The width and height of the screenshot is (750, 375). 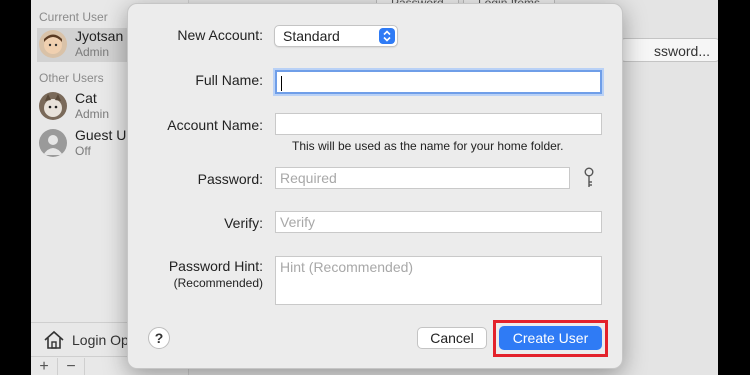 I want to click on verify-label: Verify:, so click(x=243, y=223).